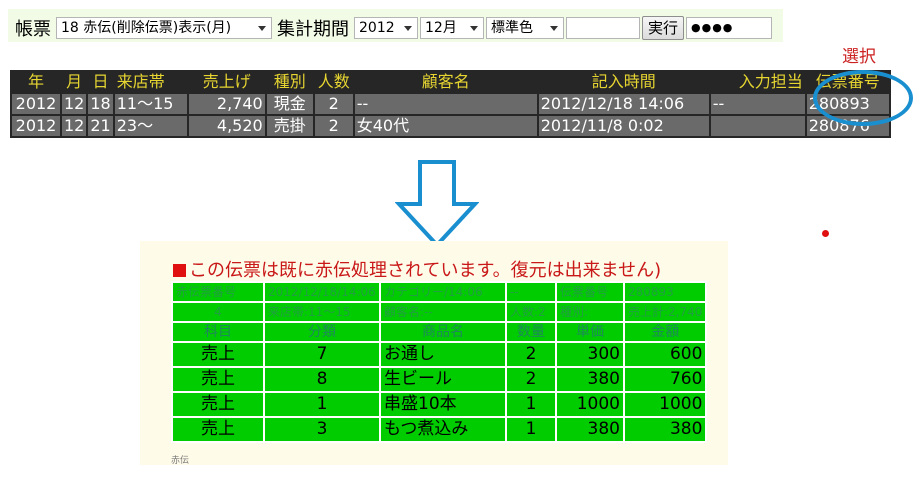 The height and width of the screenshot is (481, 923). What do you see at coordinates (218, 332) in the screenshot?
I see `header-account: 科目` at bounding box center [218, 332].